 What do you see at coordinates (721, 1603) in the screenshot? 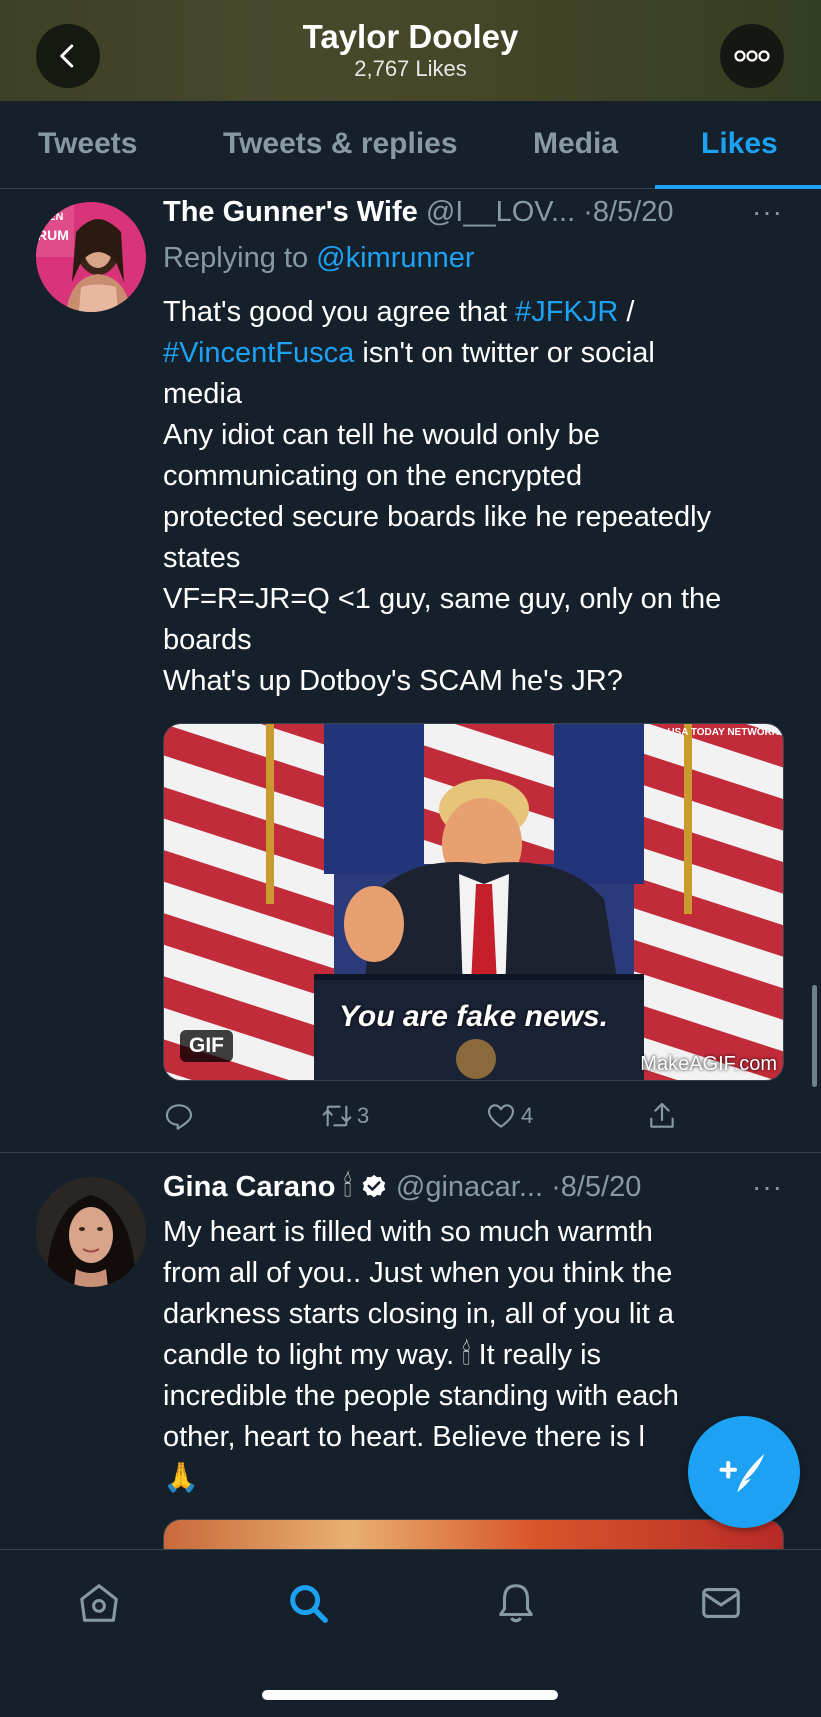
I see `mail-icon` at bounding box center [721, 1603].